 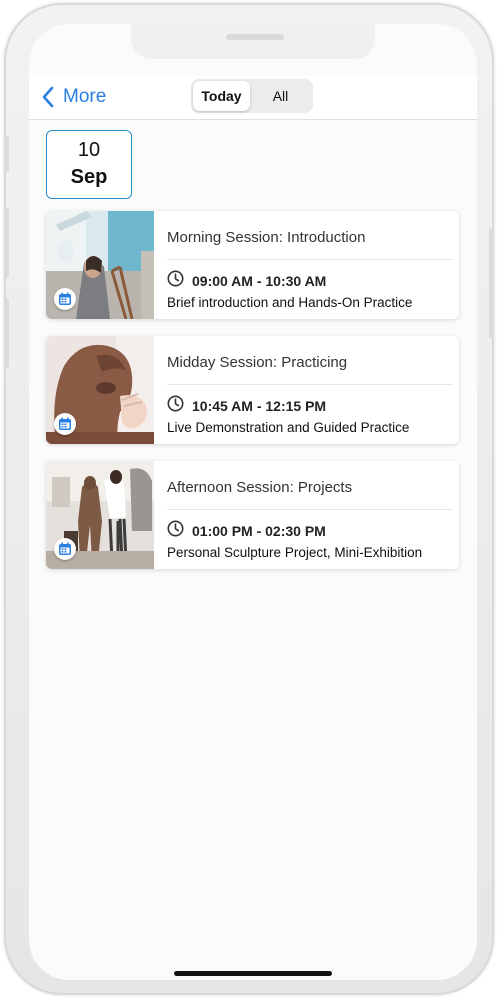 I want to click on session-description: Live Demonstration and Guided Practice, so click(x=288, y=427).